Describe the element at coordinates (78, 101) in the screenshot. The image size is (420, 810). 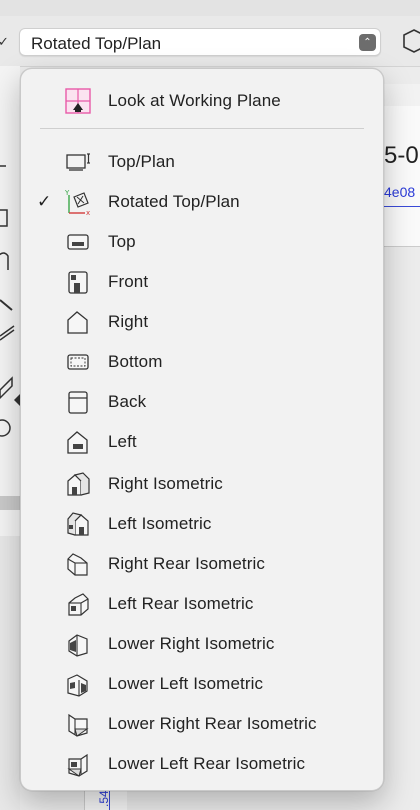
I see `working-plane-icon` at that location.